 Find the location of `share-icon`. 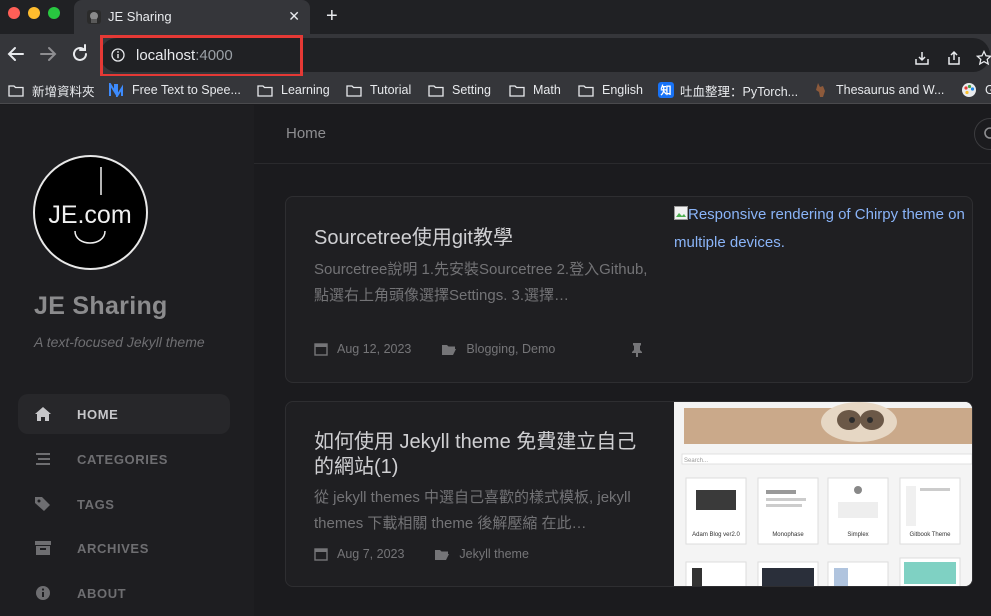

share-icon is located at coordinates (954, 58).